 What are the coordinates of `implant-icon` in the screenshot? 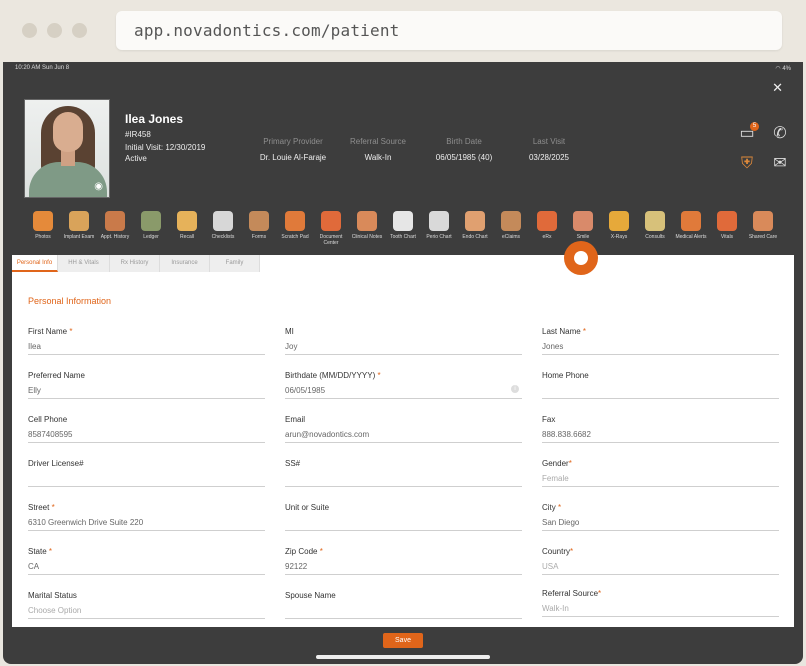 It's located at (79, 221).